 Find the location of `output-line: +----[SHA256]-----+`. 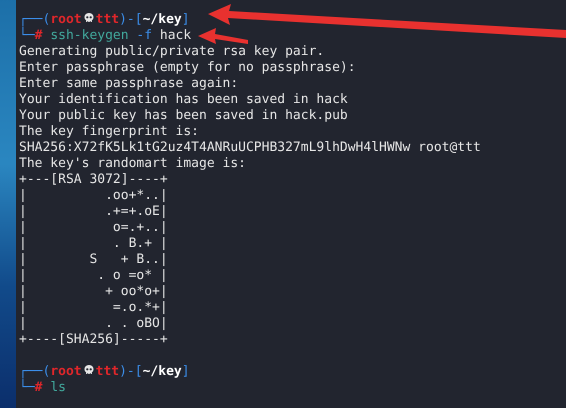

output-line: +----[SHA256]-----+ is located at coordinates (94, 340).